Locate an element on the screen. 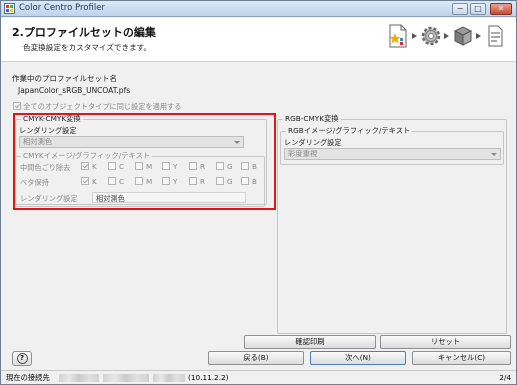 The image size is (517, 385). page-indicator: 2/4 is located at coordinates (505, 377).